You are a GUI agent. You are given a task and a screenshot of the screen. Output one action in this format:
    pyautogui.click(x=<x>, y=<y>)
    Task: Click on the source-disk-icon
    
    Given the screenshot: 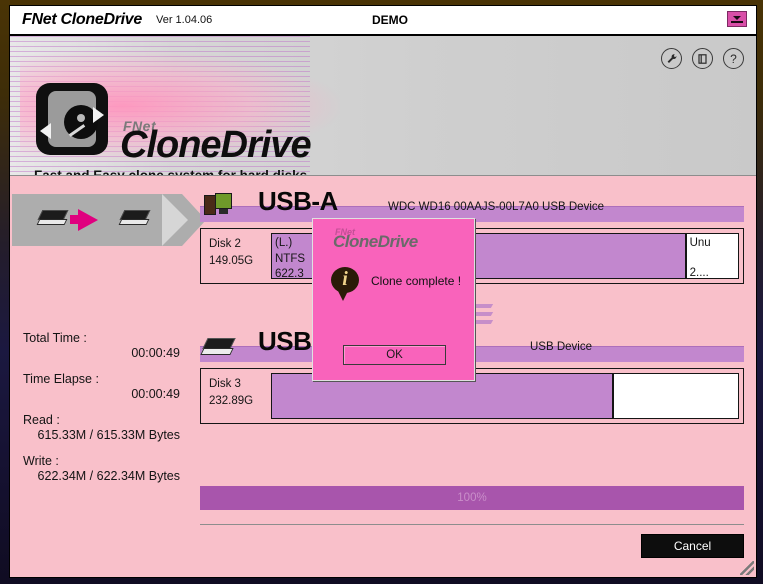 What is the action you would take?
    pyautogui.click(x=52, y=219)
    